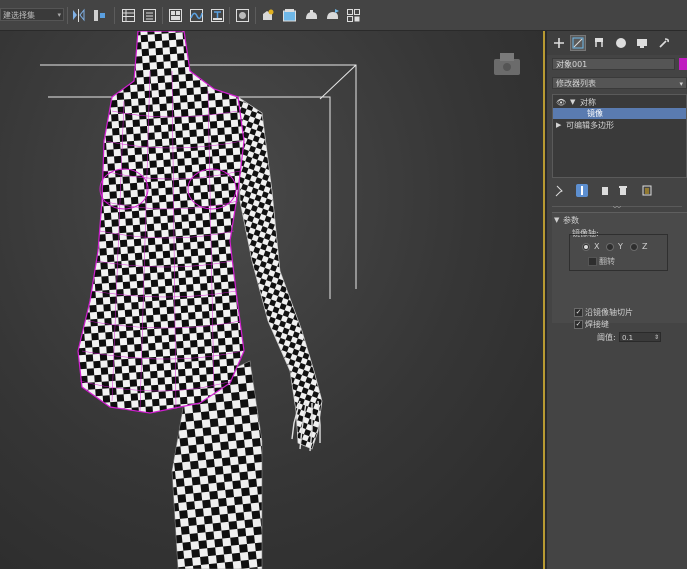 The width and height of the screenshot is (687, 569). I want to click on show-end-result-icon, so click(582, 190).